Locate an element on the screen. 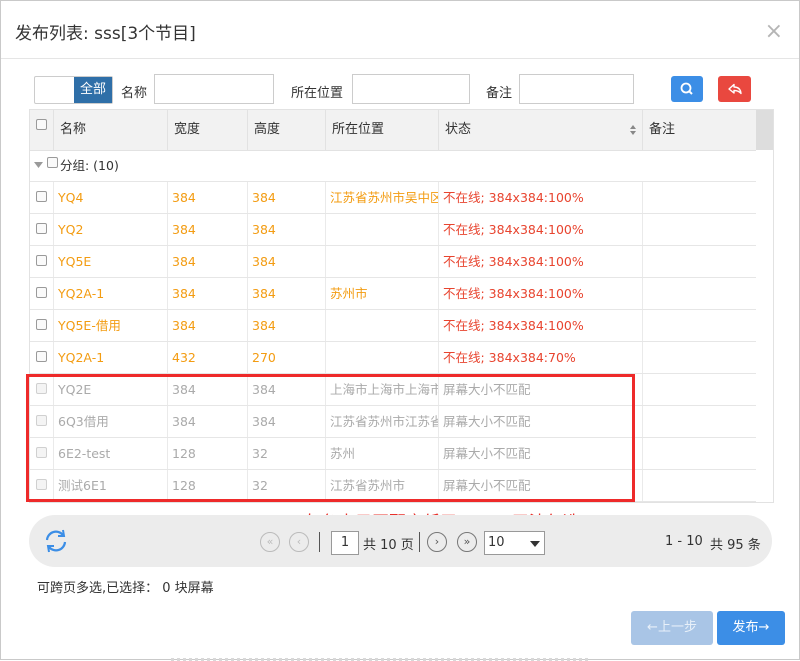 The width and height of the screenshot is (800, 661). cell-name: YQ2A-1 is located at coordinates (111, 357).